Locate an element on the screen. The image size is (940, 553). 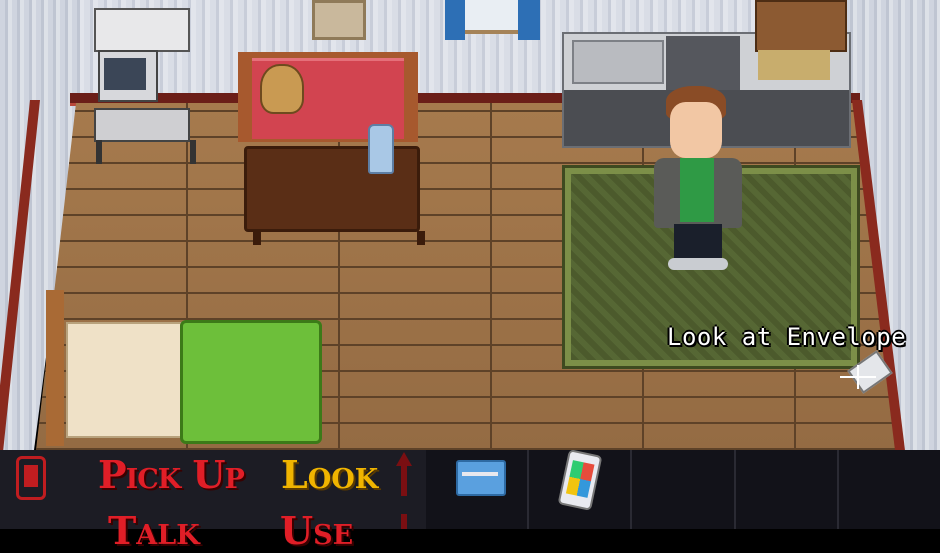
verb-pick-up-button: Pick Up is located at coordinates (171, 475).